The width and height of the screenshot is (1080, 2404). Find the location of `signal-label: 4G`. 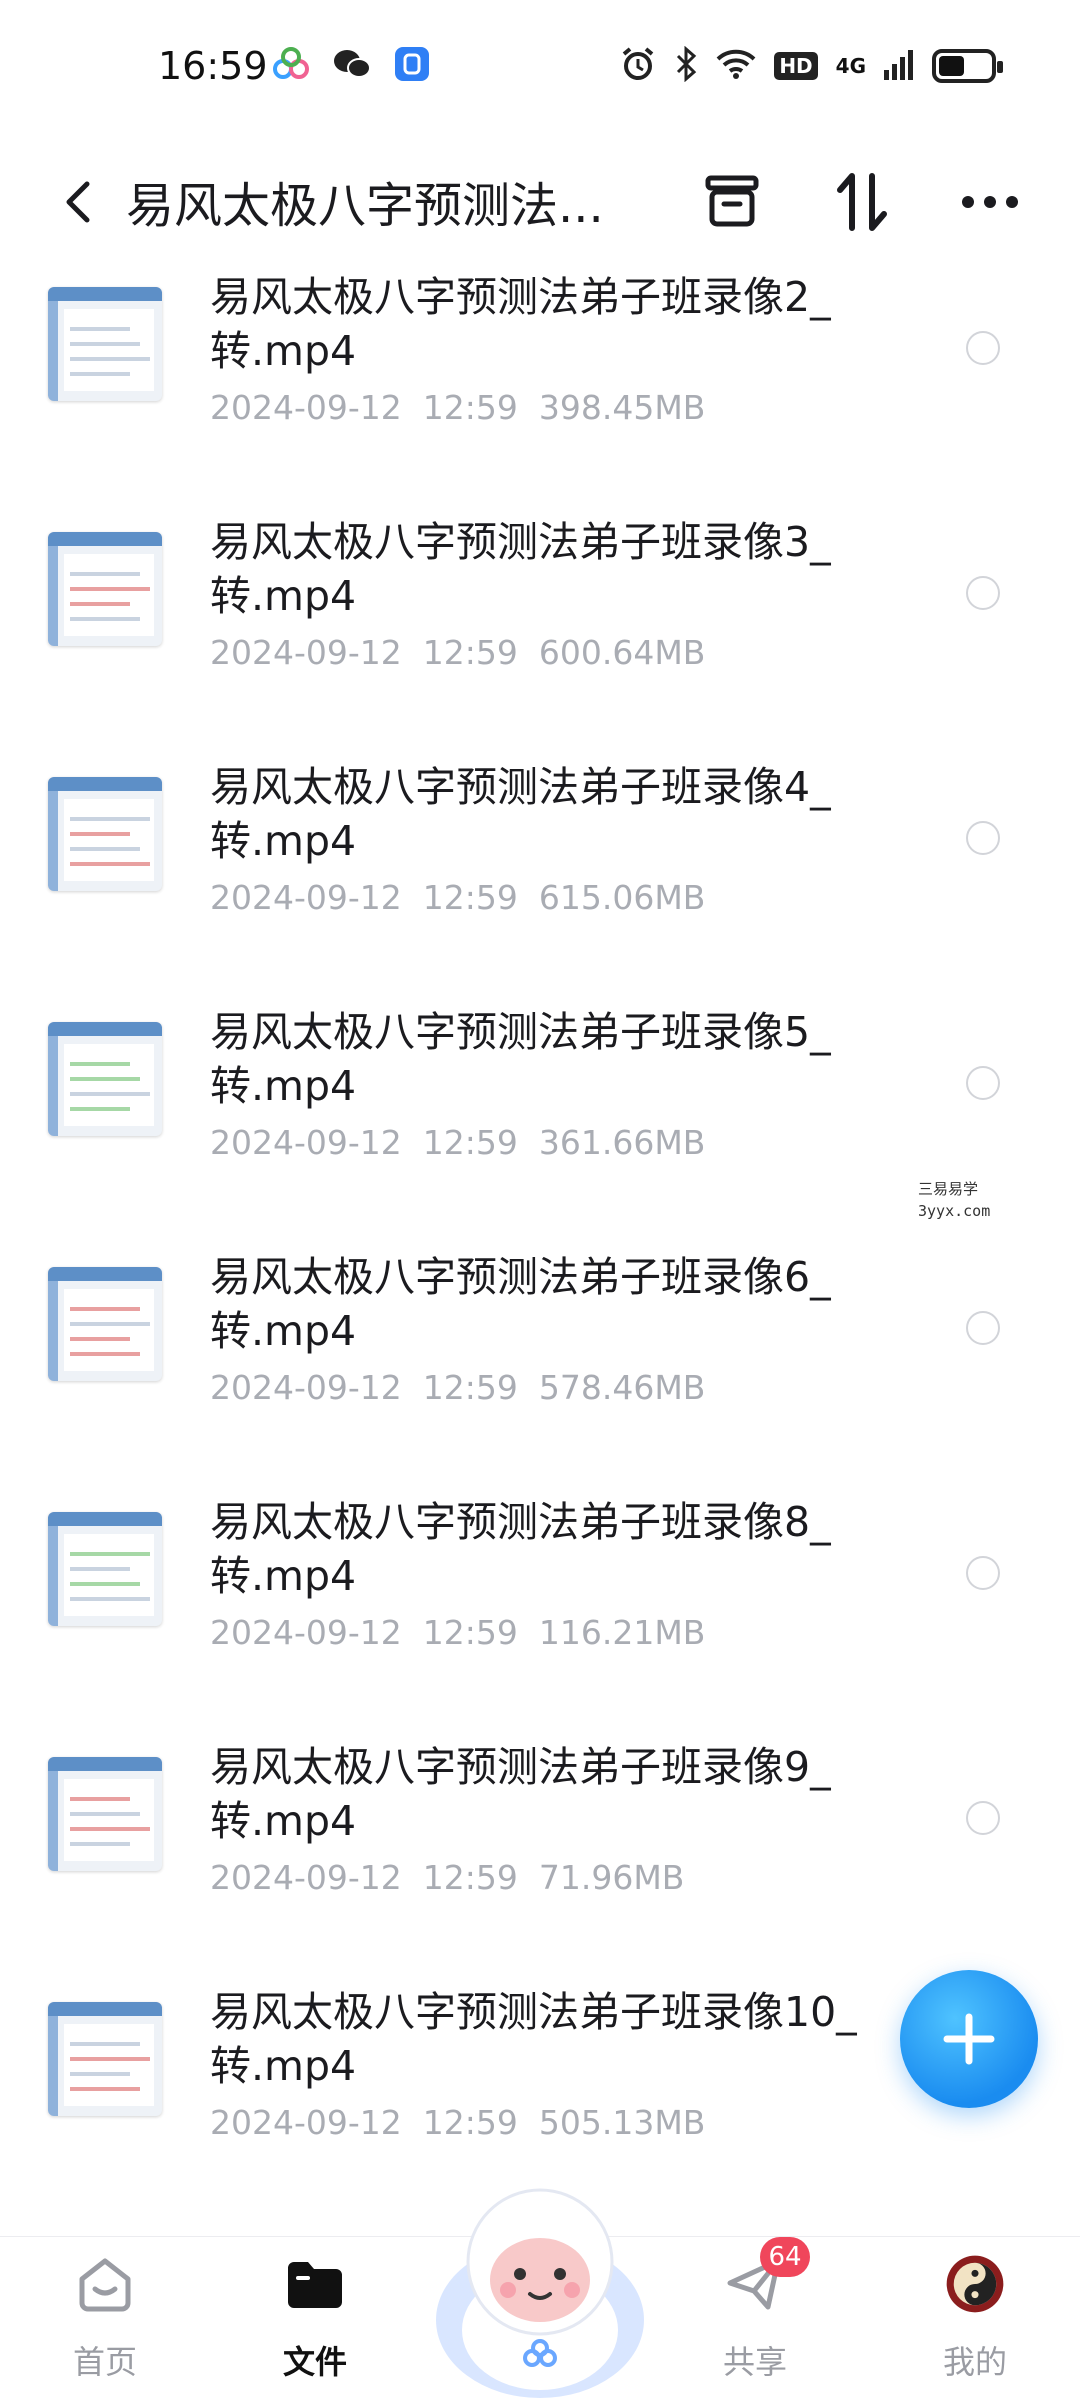

signal-label: 4G is located at coordinates (850, 66).